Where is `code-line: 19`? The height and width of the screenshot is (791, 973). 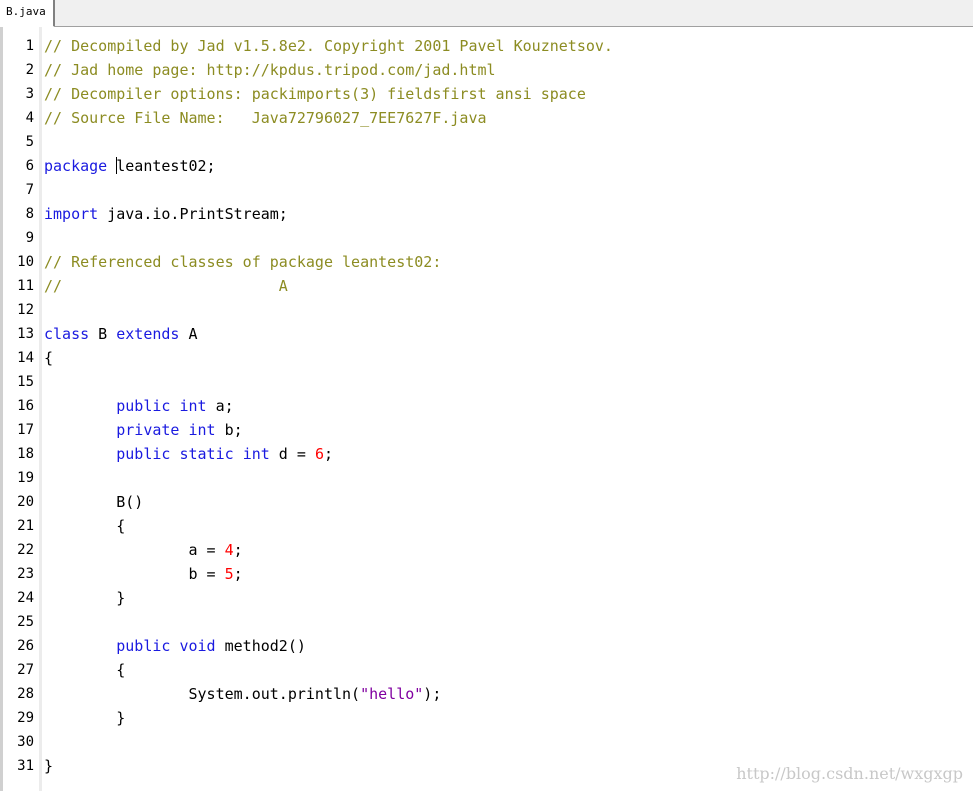 code-line: 19 is located at coordinates (488, 478).